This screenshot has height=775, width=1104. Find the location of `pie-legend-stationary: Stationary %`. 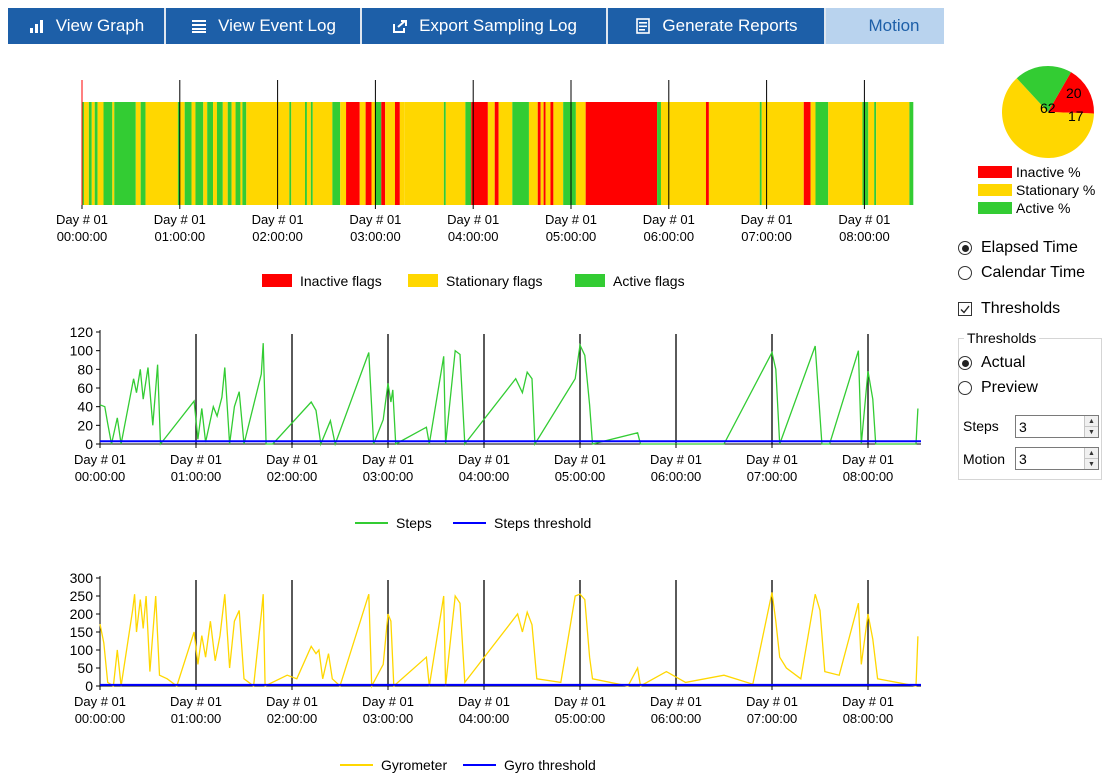

pie-legend-stationary: Stationary % is located at coordinates (1056, 190).